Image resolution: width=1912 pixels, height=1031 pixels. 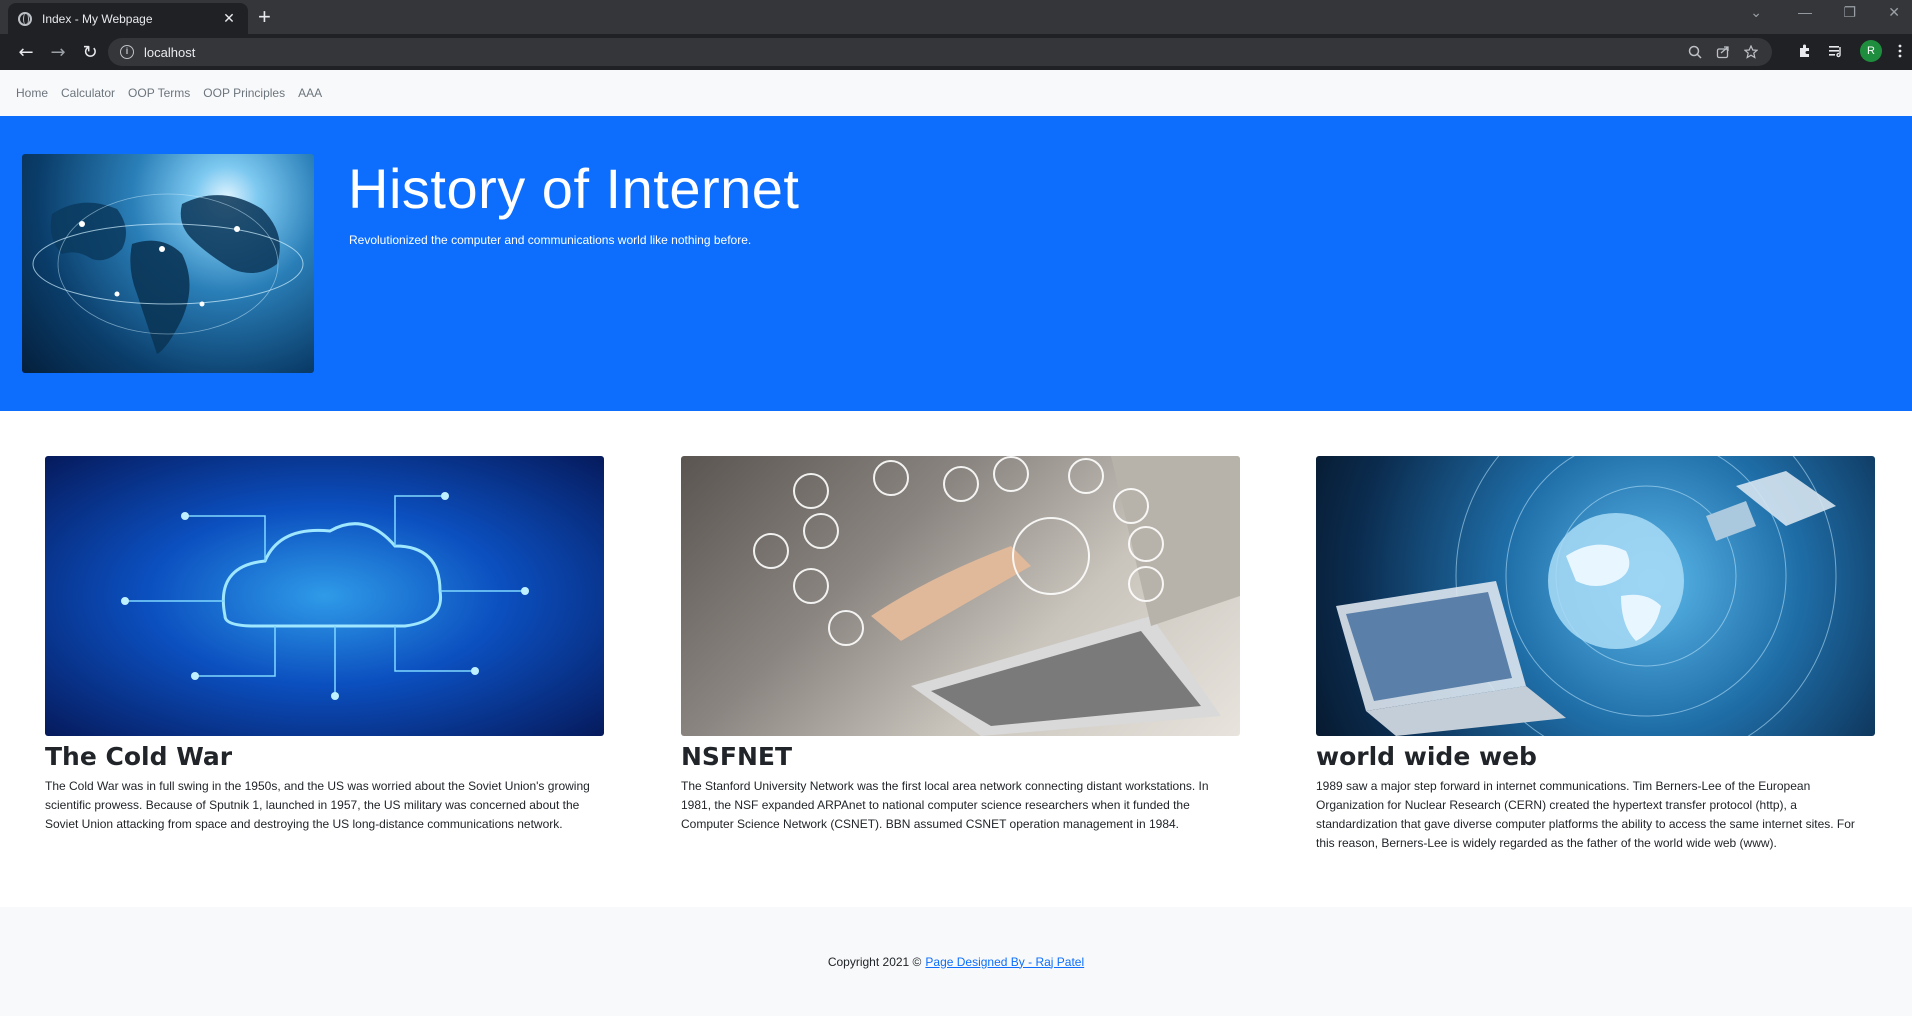 I want to click on reading-list-icon, so click(x=1836, y=51).